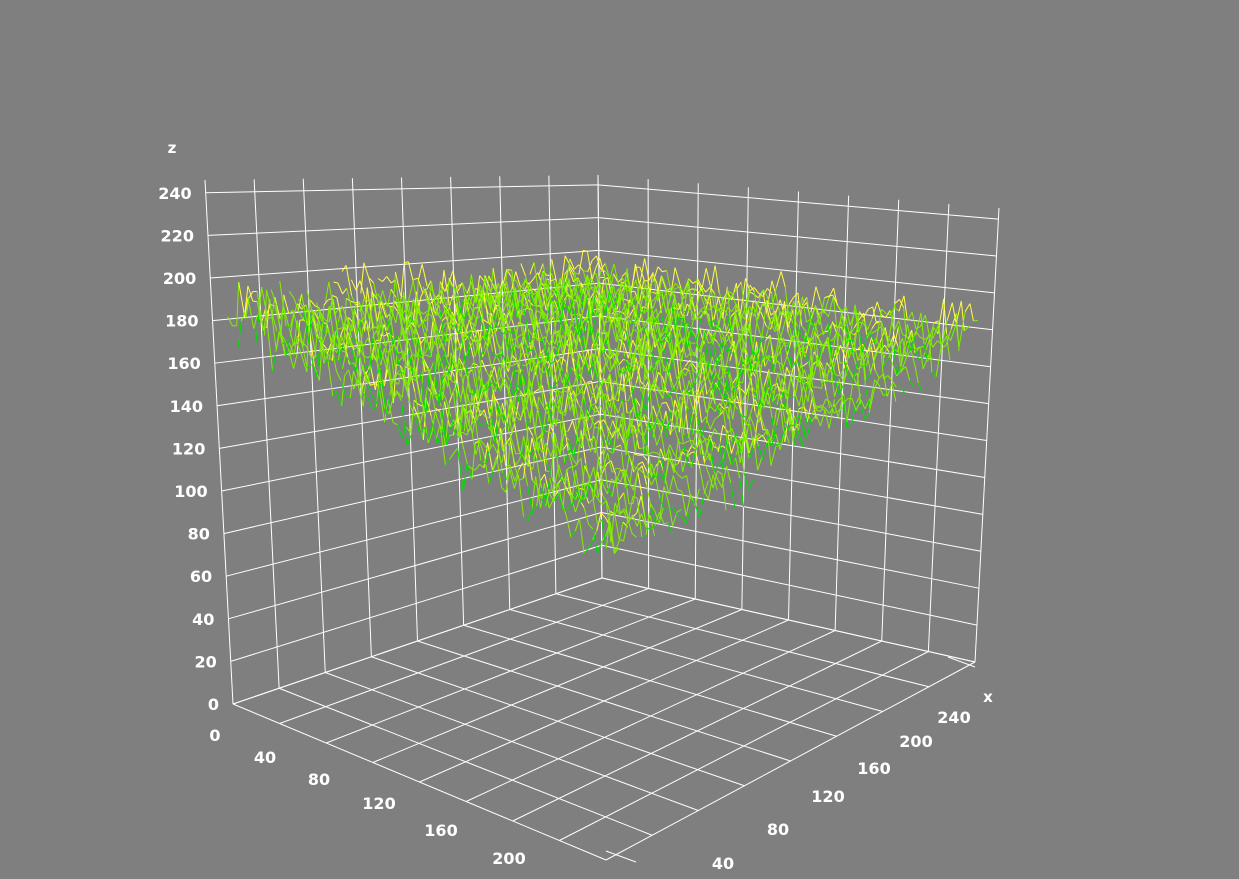 The height and width of the screenshot is (879, 1239). Describe the element at coordinates (621, 856) in the screenshot. I see `front-edge-line` at that location.